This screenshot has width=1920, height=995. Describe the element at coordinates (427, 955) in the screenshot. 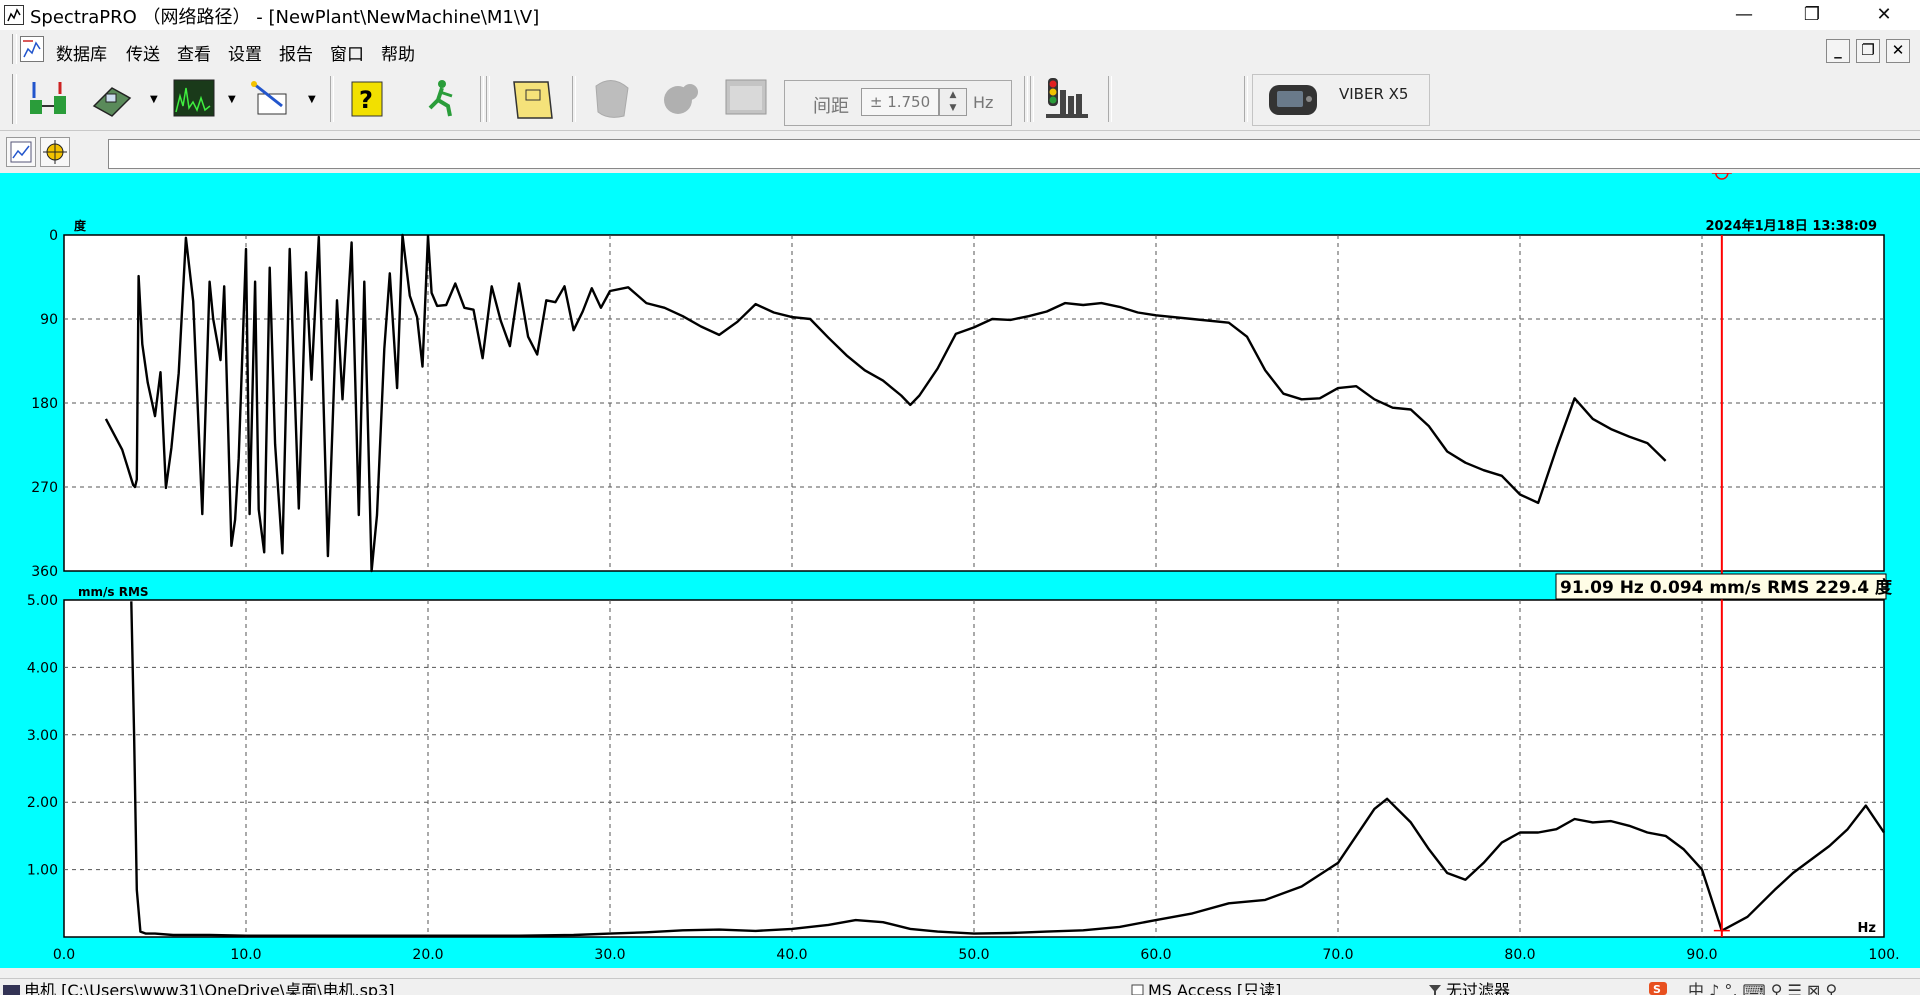

I see `x-tick-label: 20.0` at that location.